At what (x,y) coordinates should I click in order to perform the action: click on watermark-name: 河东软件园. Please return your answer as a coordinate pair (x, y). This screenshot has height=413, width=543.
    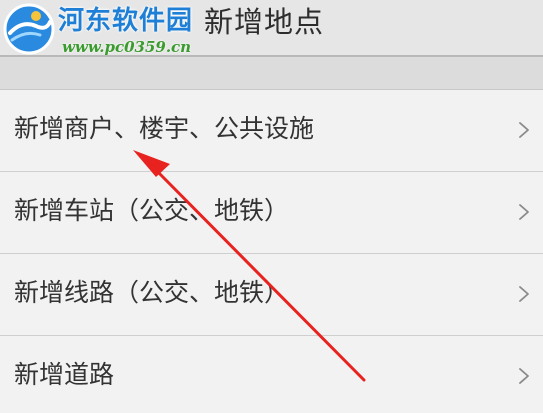
    Looking at the image, I should click on (126, 21).